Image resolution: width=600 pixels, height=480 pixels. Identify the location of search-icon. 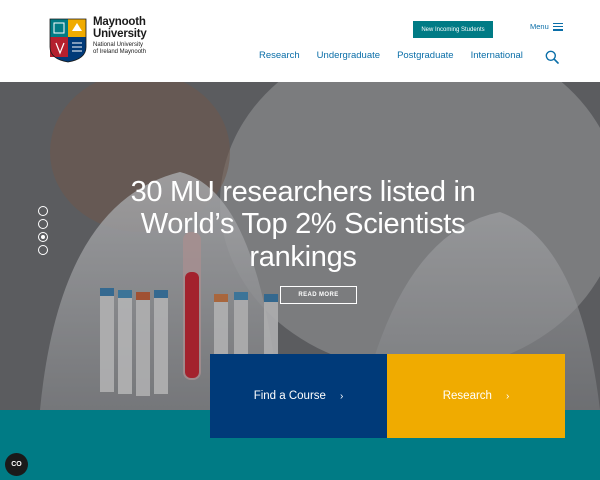
(552, 57).